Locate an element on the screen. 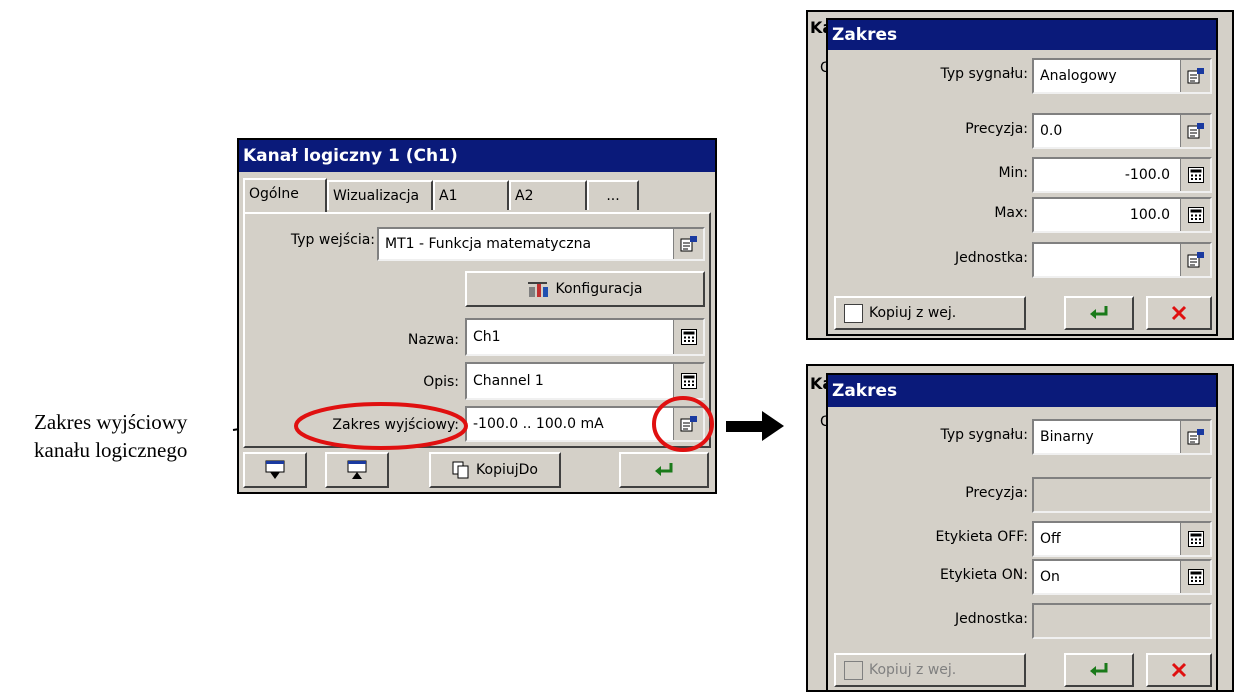  name-value: Ch1 is located at coordinates (487, 337).